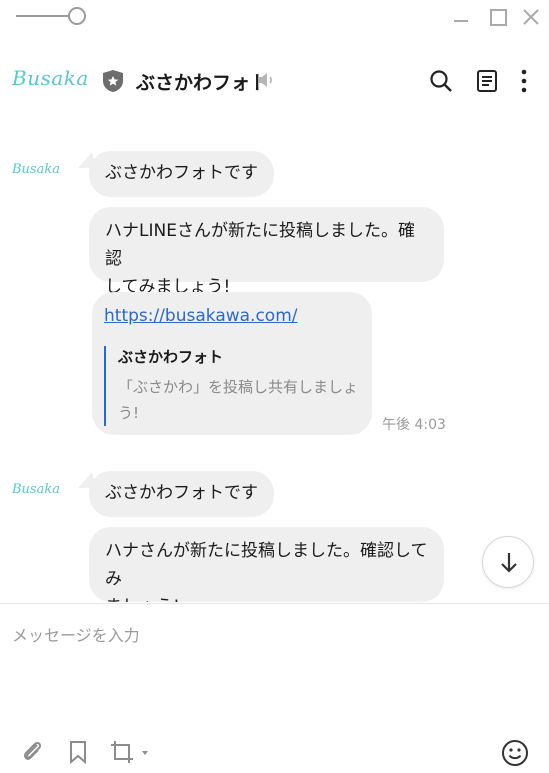  I want to click on speaker-icon, so click(267, 80).